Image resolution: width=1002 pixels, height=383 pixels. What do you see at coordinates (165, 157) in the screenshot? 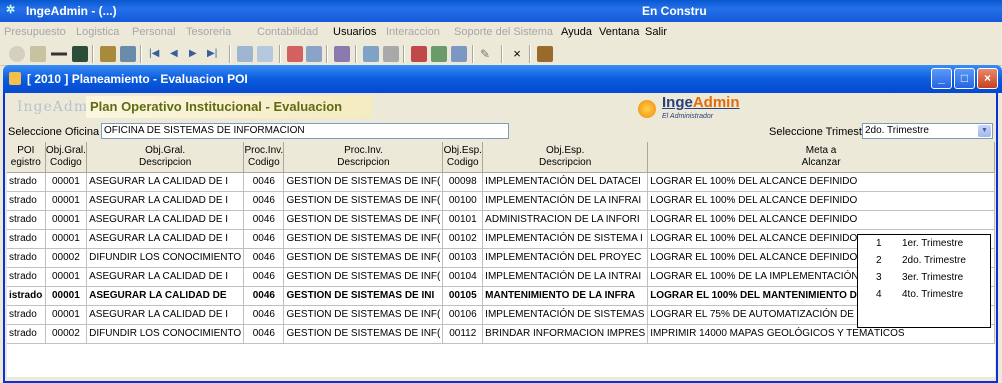
I see `col-header-objgral-descripcion: Obj.Gral. Descripcion` at bounding box center [165, 157].